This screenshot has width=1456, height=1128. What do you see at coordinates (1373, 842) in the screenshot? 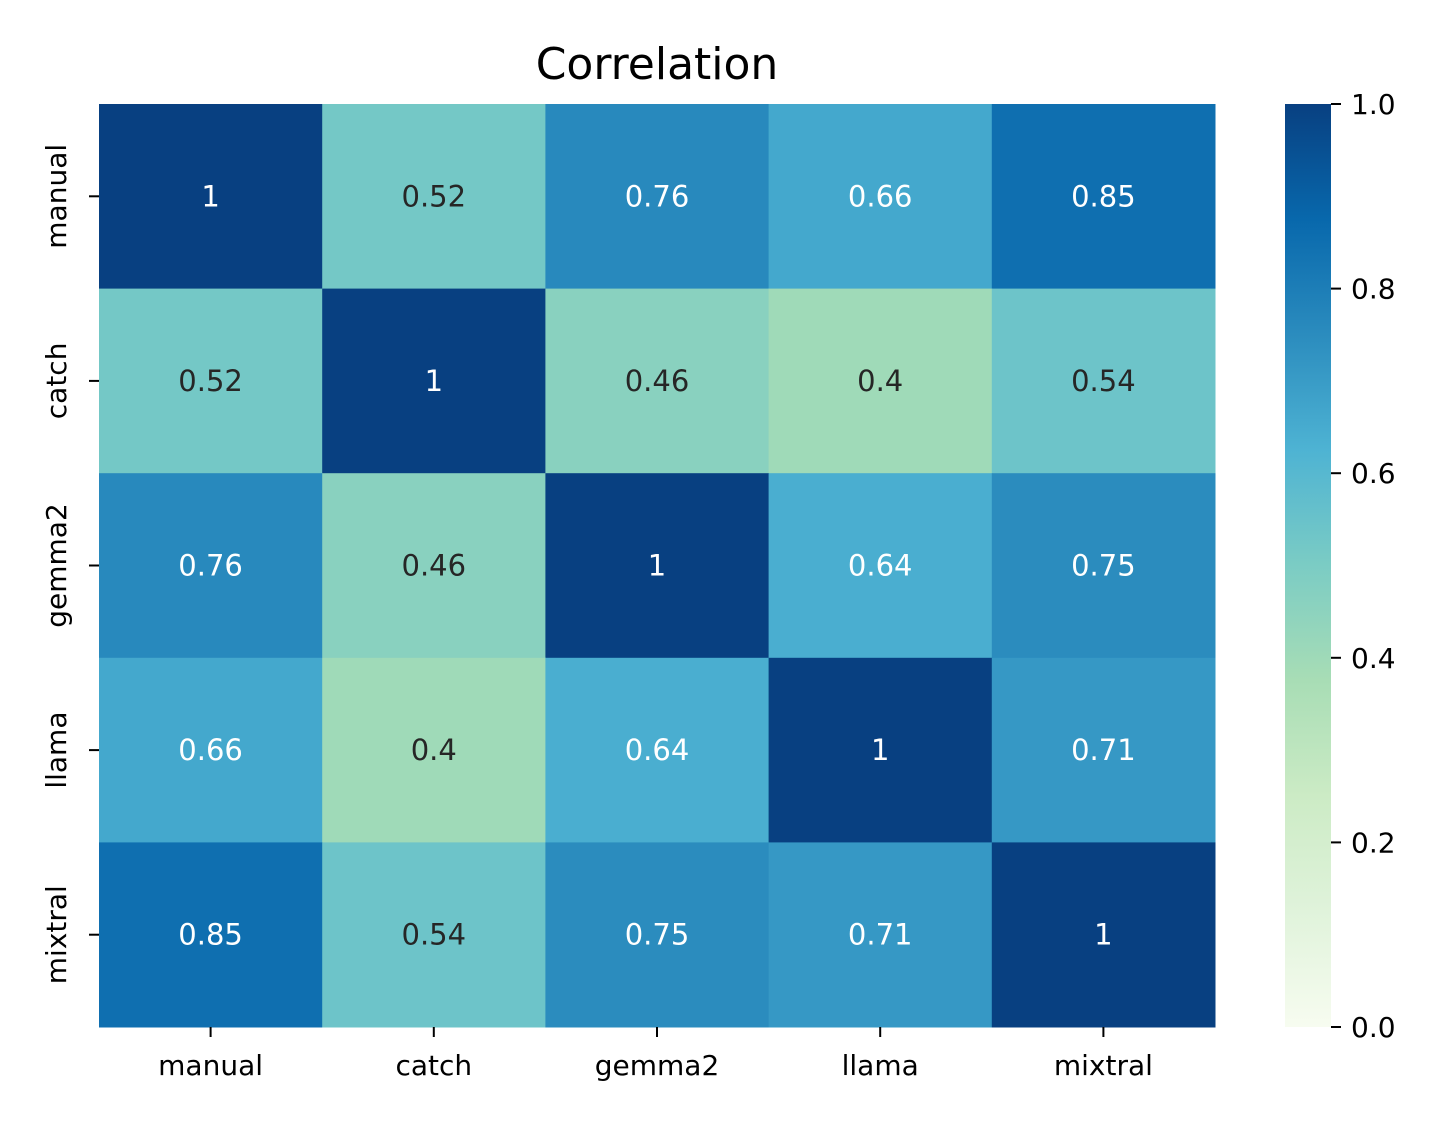
I see `colorbar-tick-label: 0.2` at bounding box center [1373, 842].